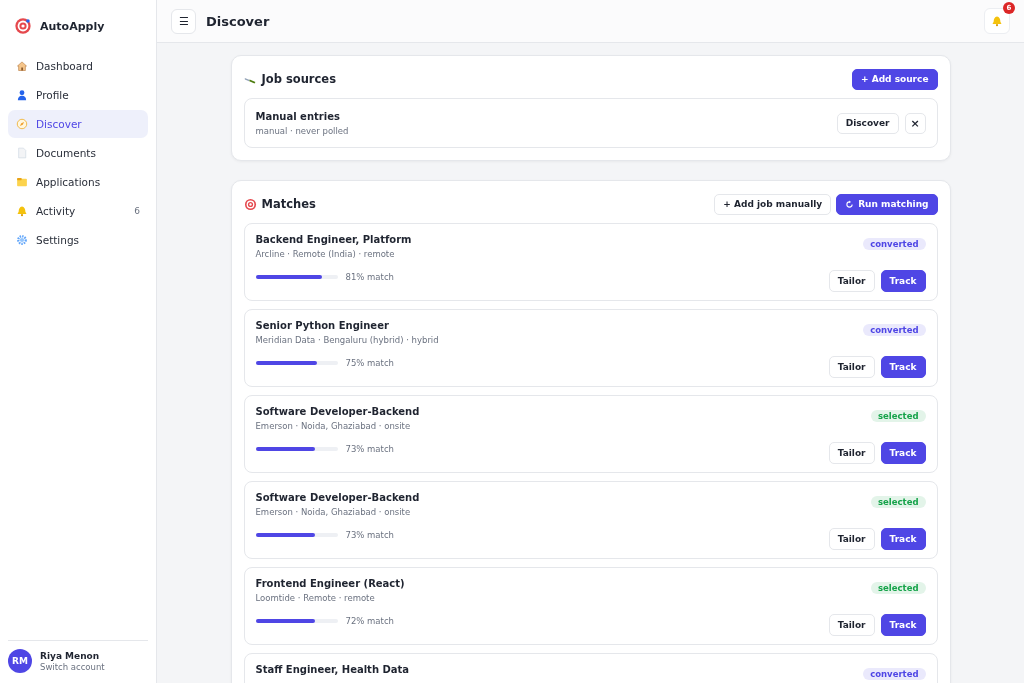 The height and width of the screenshot is (683, 1024). Describe the element at coordinates (325, 254) in the screenshot. I see `job-meta: Arcline · Remote (India) · remote` at that location.